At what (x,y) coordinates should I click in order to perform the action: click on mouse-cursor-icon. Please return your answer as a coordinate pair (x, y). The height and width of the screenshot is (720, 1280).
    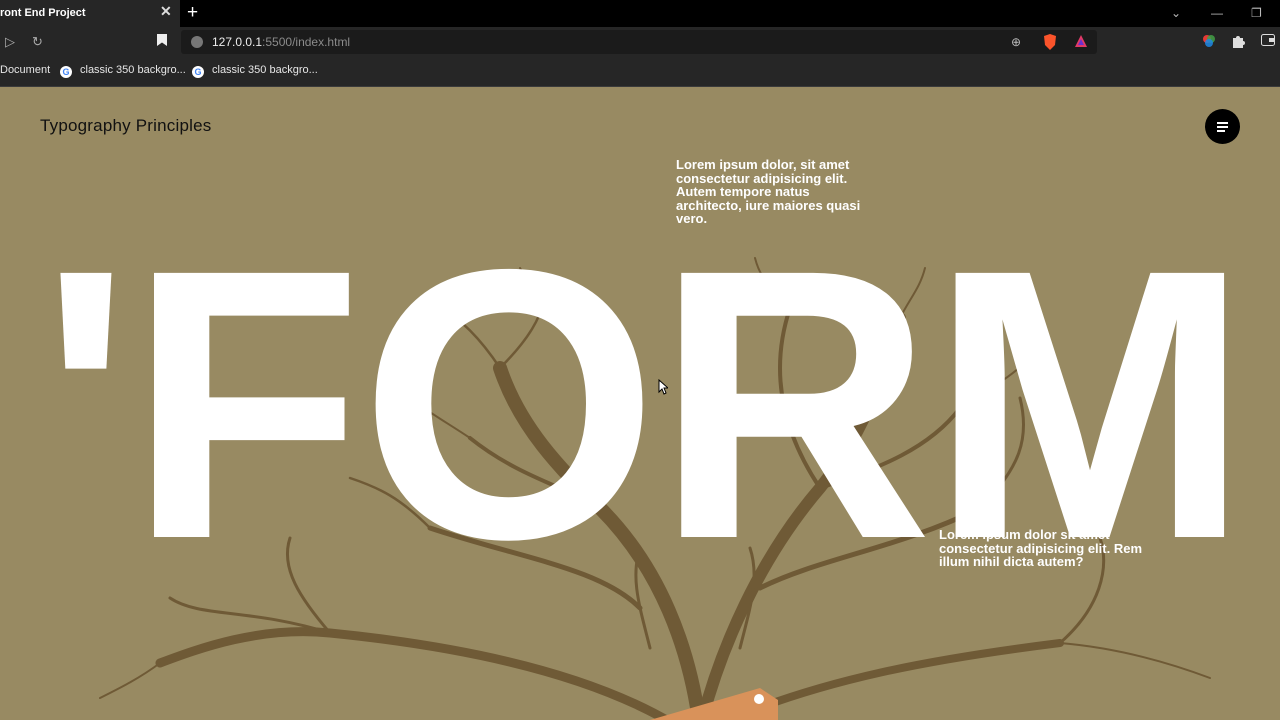
    Looking at the image, I should click on (663, 387).